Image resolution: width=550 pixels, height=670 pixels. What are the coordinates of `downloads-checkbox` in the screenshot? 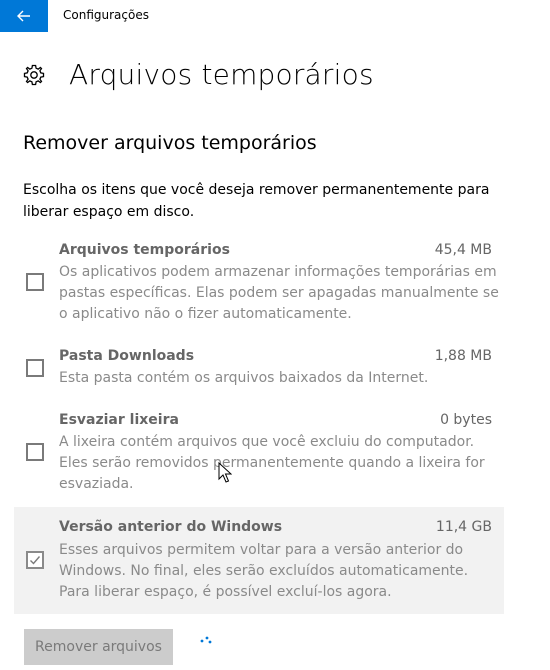 It's located at (35, 368).